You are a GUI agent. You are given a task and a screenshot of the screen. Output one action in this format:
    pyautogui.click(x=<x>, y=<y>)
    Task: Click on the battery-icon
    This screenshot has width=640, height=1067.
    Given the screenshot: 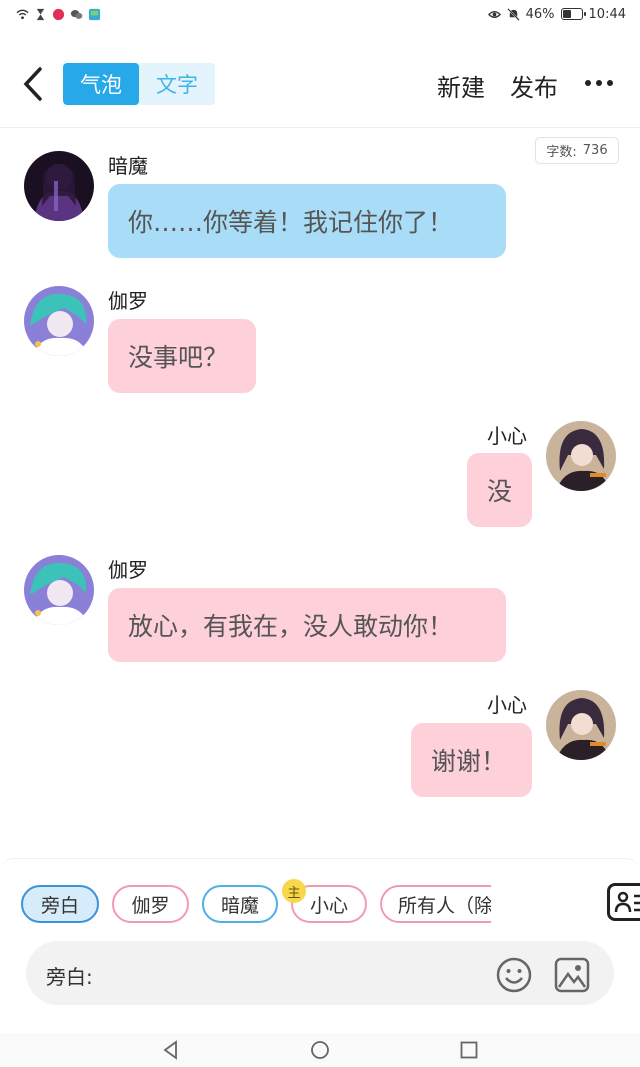 What is the action you would take?
    pyautogui.click(x=573, y=14)
    